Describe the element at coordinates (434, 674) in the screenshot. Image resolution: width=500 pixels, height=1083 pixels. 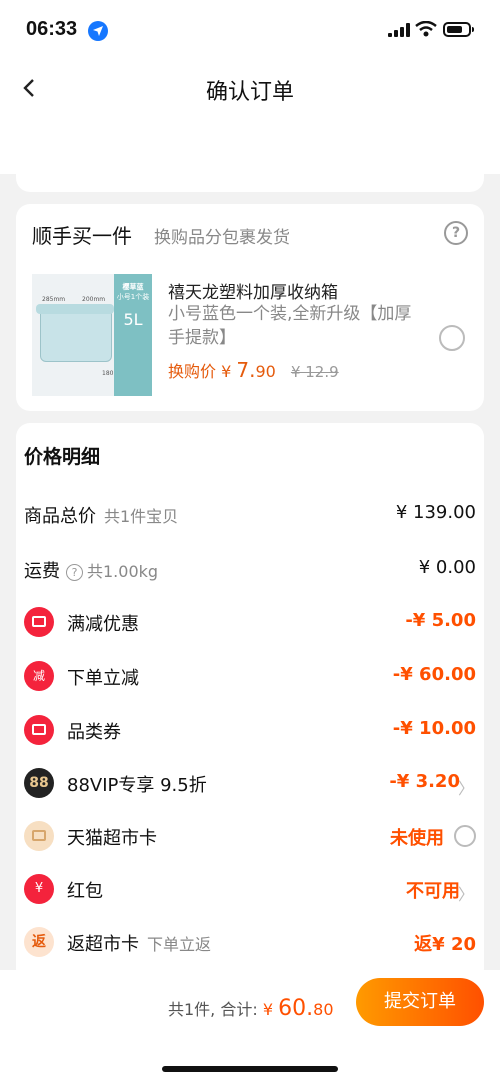
I see `row-value: -¥ 60.00` at that location.